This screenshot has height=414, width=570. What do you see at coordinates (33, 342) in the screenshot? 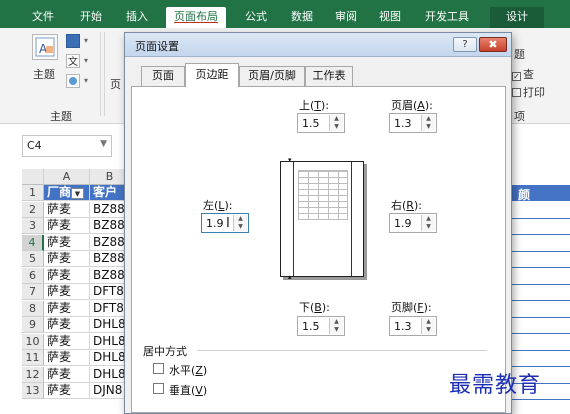
I see `row-header: 10` at bounding box center [33, 342].